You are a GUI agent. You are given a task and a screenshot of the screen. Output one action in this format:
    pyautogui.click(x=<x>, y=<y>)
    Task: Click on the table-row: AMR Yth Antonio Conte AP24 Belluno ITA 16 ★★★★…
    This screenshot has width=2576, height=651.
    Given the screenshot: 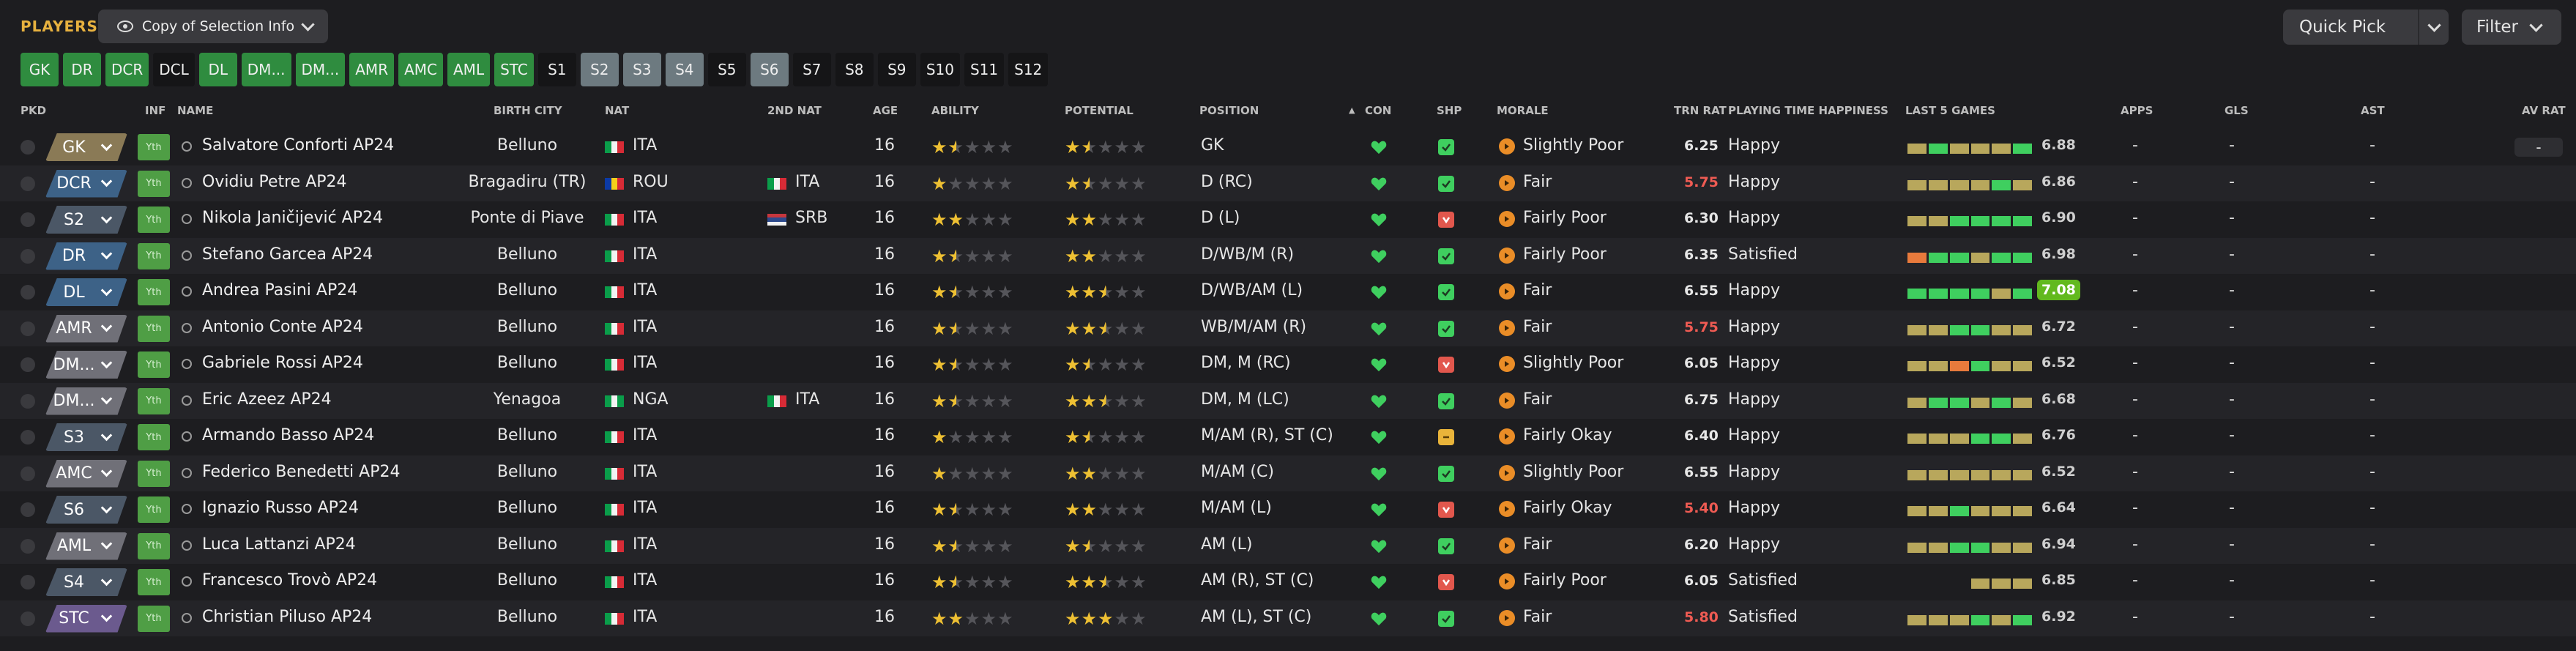 What is the action you would take?
    pyautogui.click(x=1288, y=328)
    